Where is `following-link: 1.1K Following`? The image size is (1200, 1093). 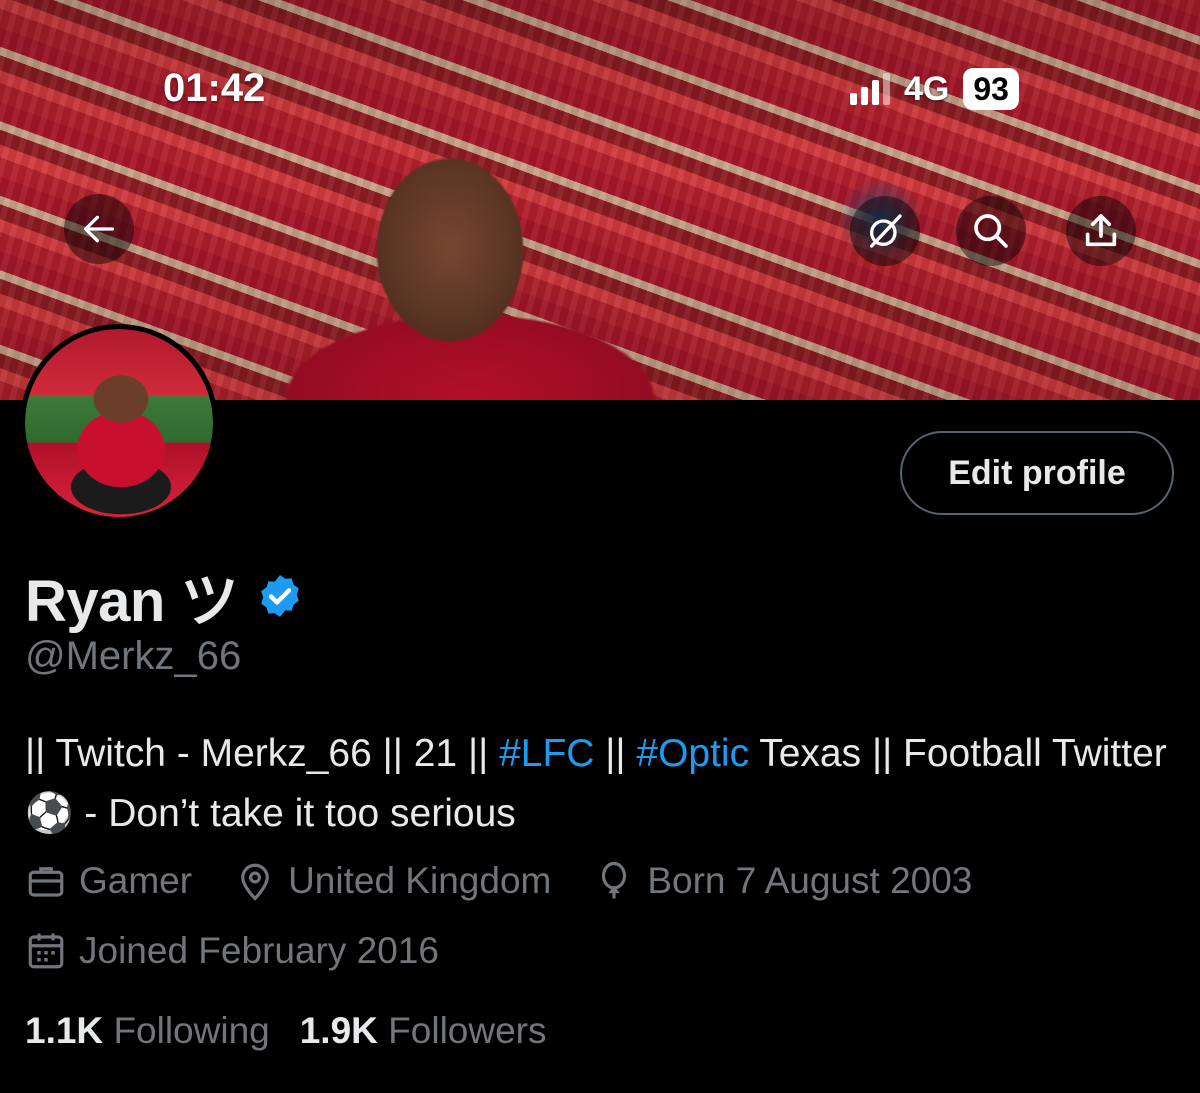 following-link: 1.1K Following is located at coordinates (147, 1031).